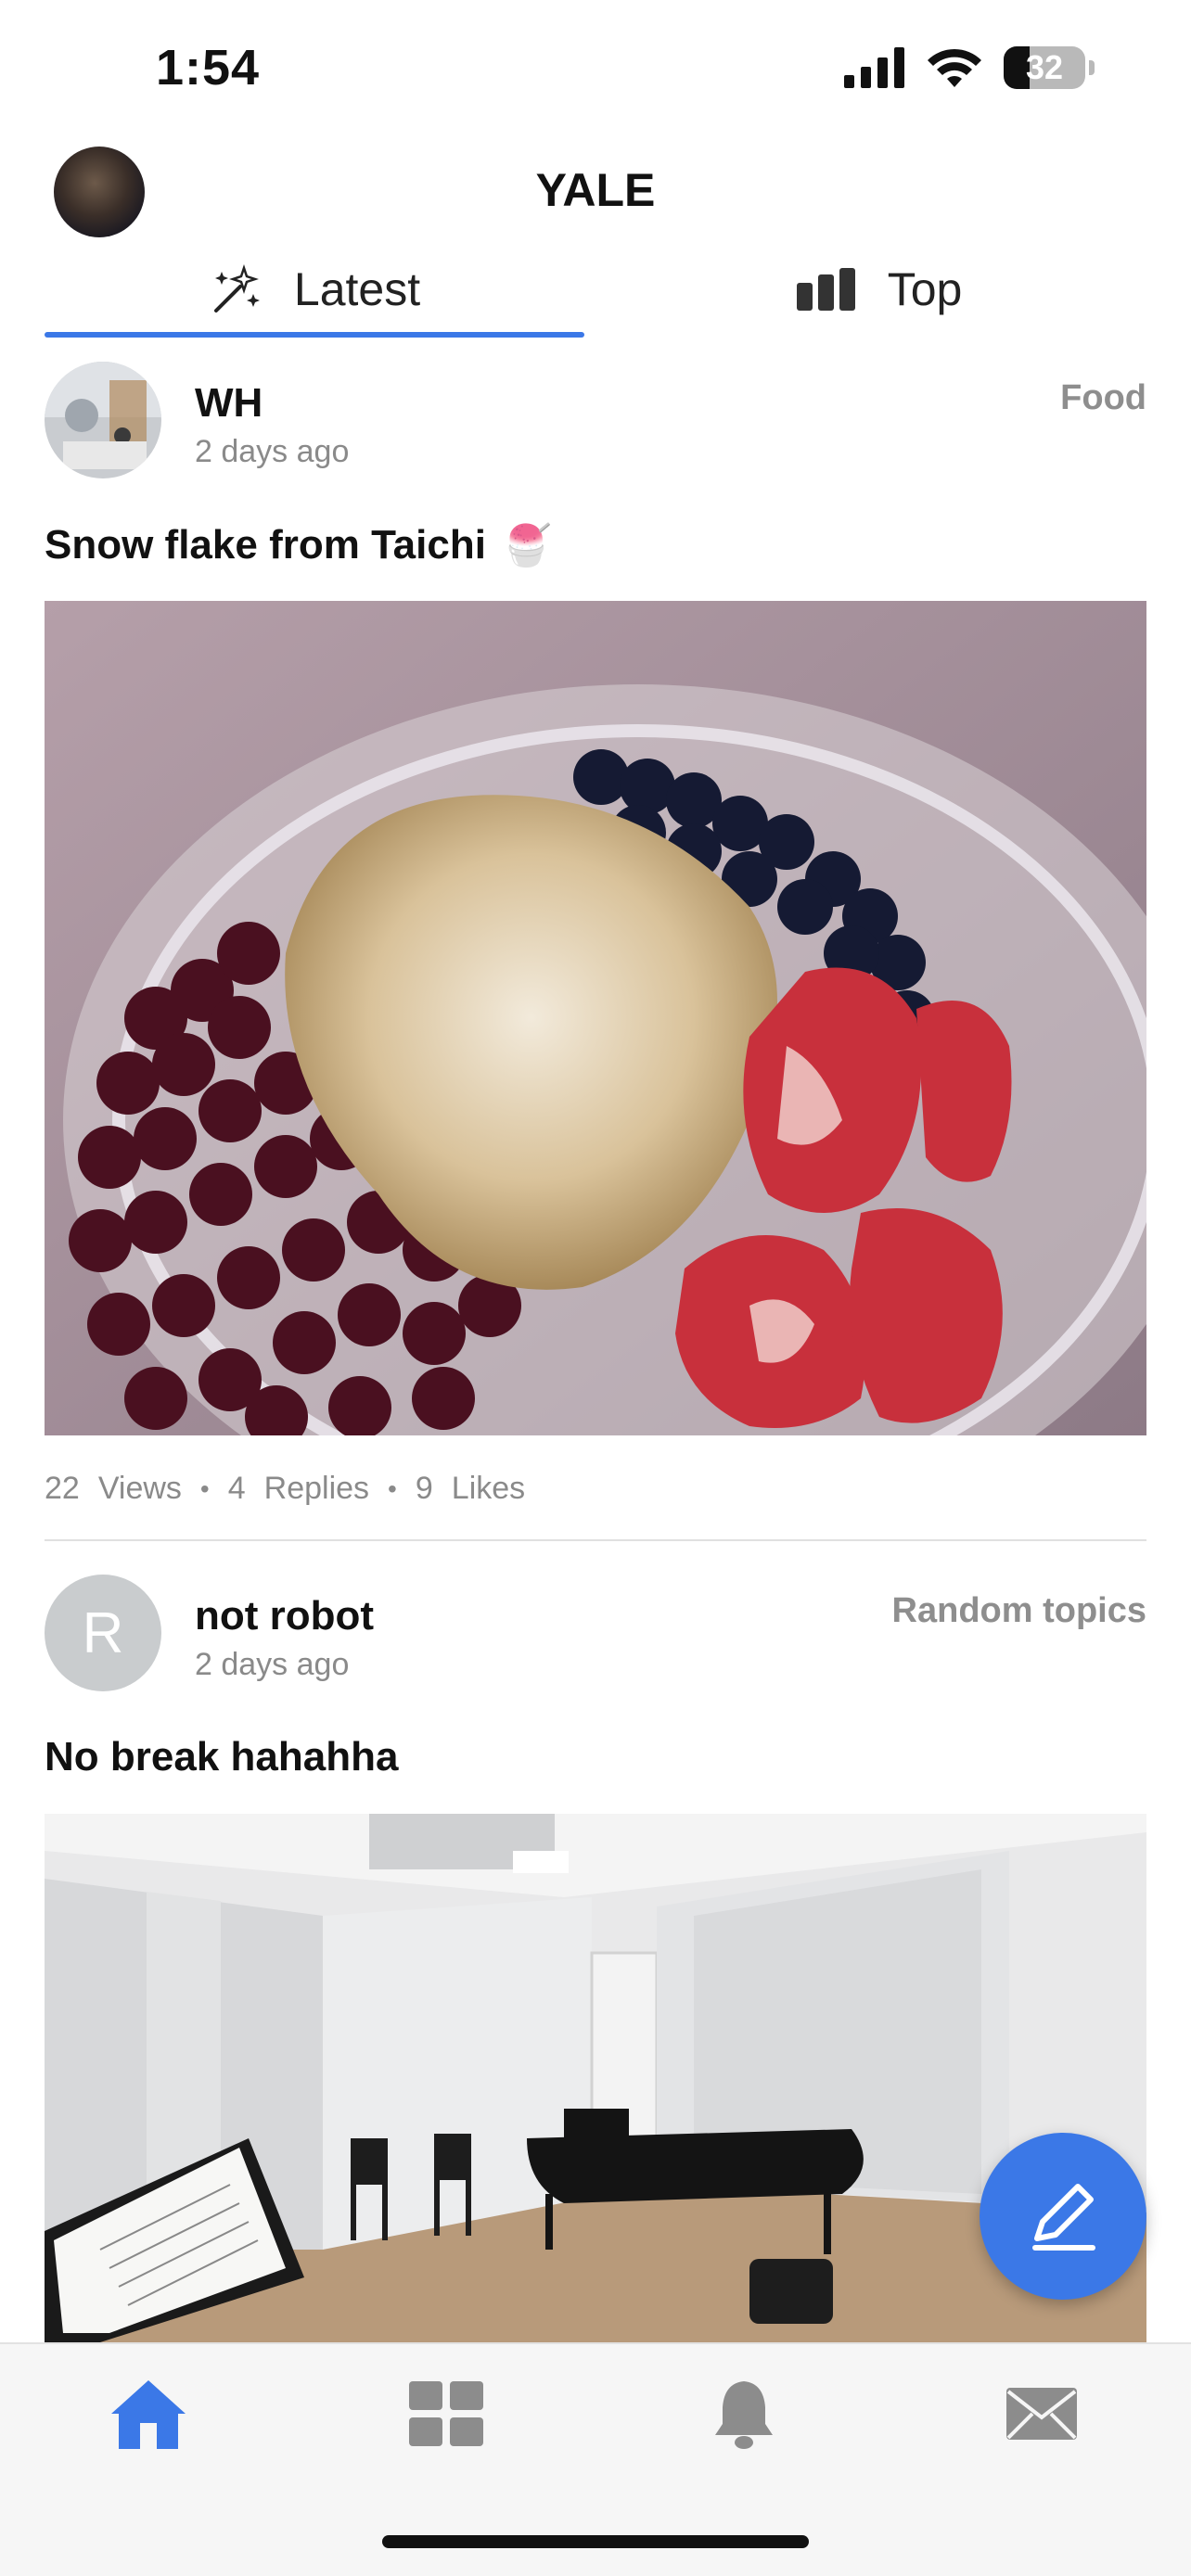  I want to click on category-label: Random topics, so click(1019, 1611).